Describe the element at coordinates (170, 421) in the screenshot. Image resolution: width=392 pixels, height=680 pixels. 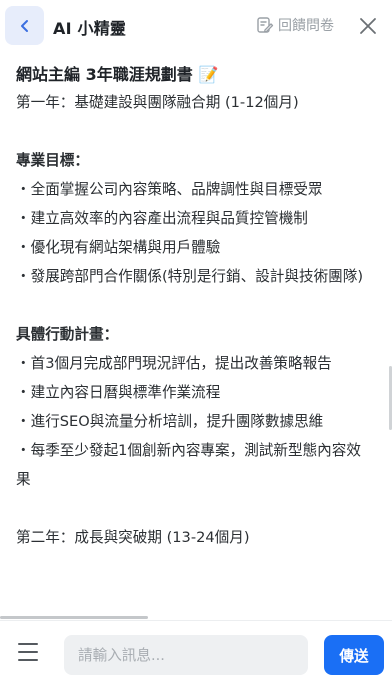
I see `document-line: ・進行SEO與流量分析培訓，提升團隊數據思維` at that location.